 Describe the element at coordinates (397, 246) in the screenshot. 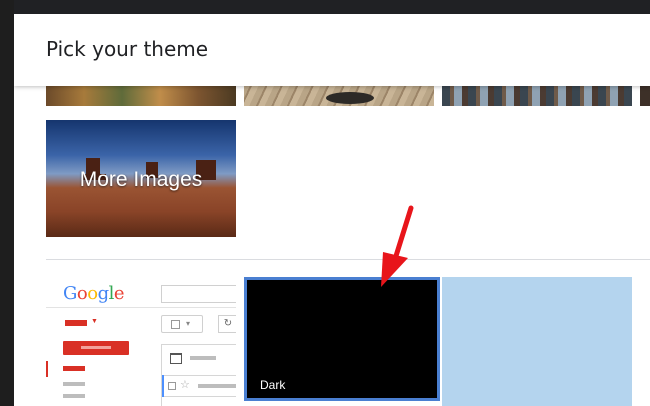

I see `annotation-arrow-icon` at that location.